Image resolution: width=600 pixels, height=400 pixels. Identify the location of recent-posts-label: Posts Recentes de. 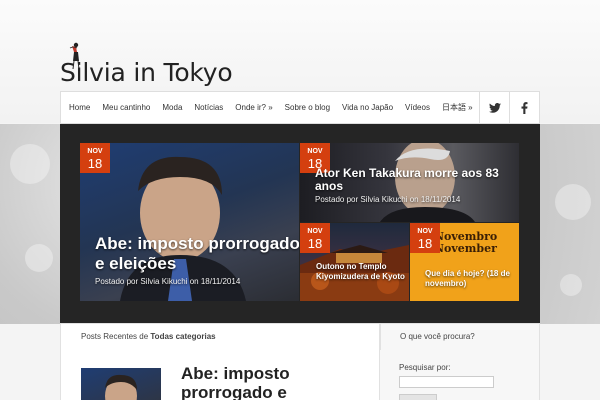
(115, 336).